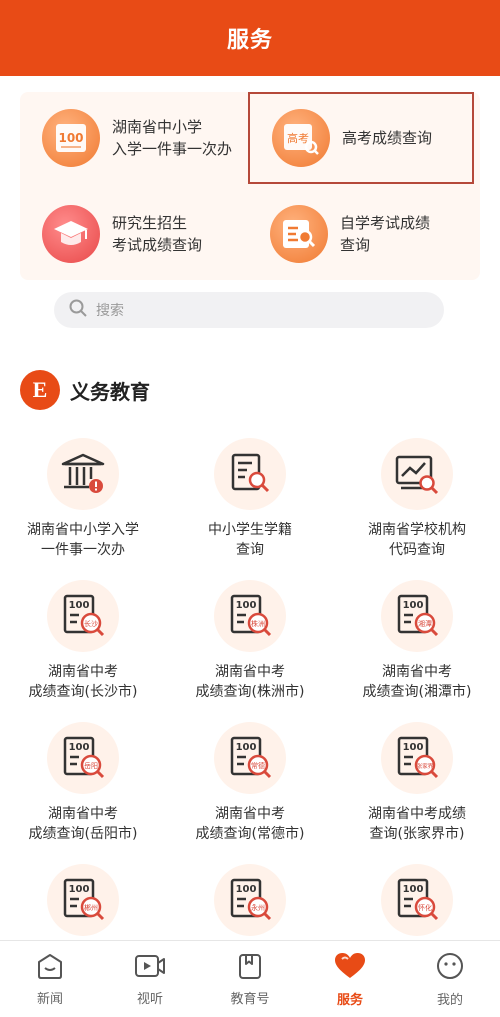 This screenshot has height=1017, width=500. I want to click on news-icon, so click(50, 968).